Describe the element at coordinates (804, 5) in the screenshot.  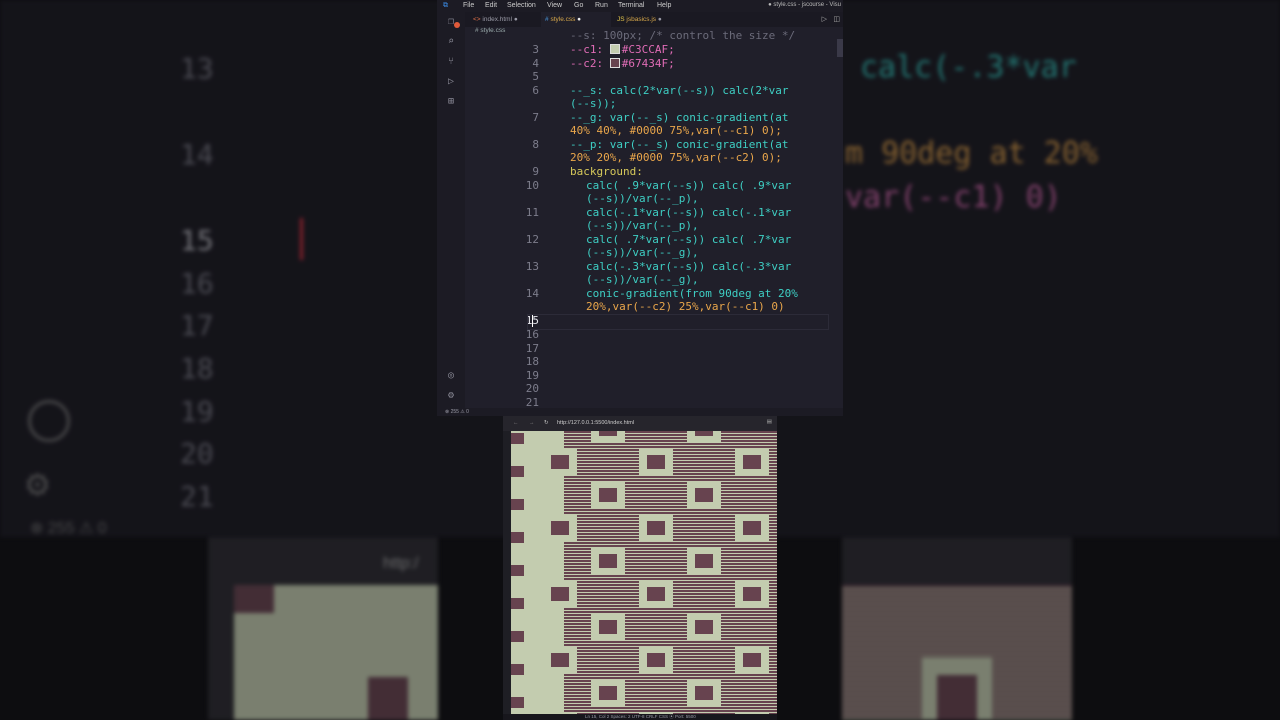
I see `window-title: ● style.css - jscourse - Visu` at that location.